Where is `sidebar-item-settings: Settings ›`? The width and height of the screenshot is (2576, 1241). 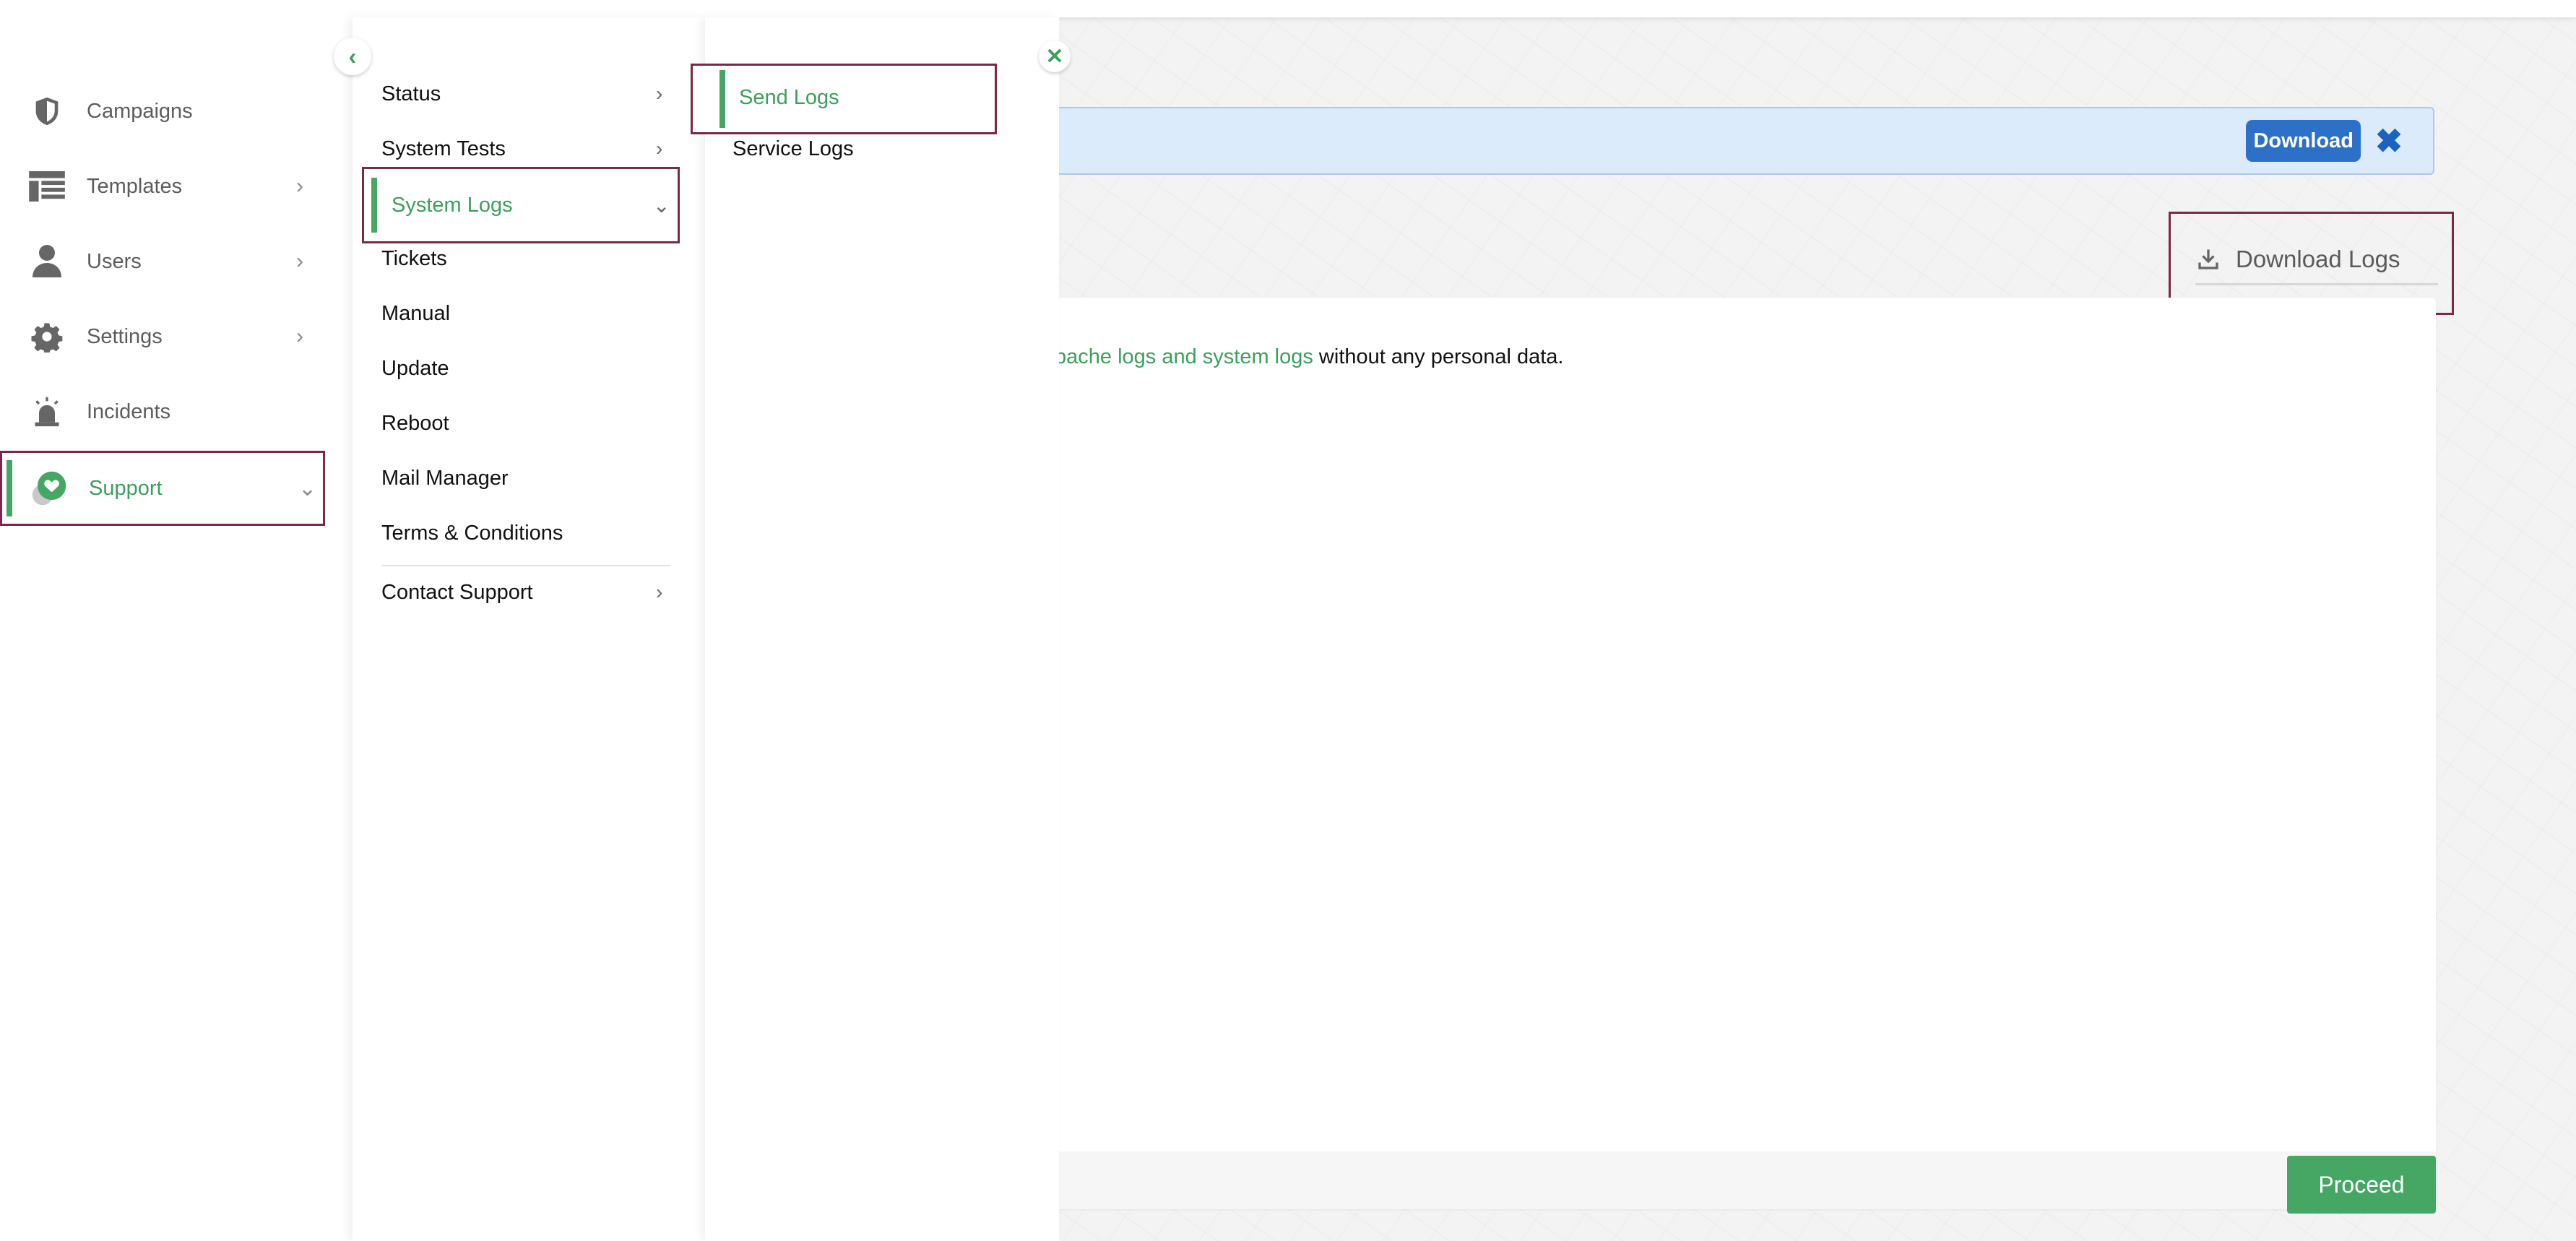
sidebar-item-settings: Settings › is located at coordinates (162, 336).